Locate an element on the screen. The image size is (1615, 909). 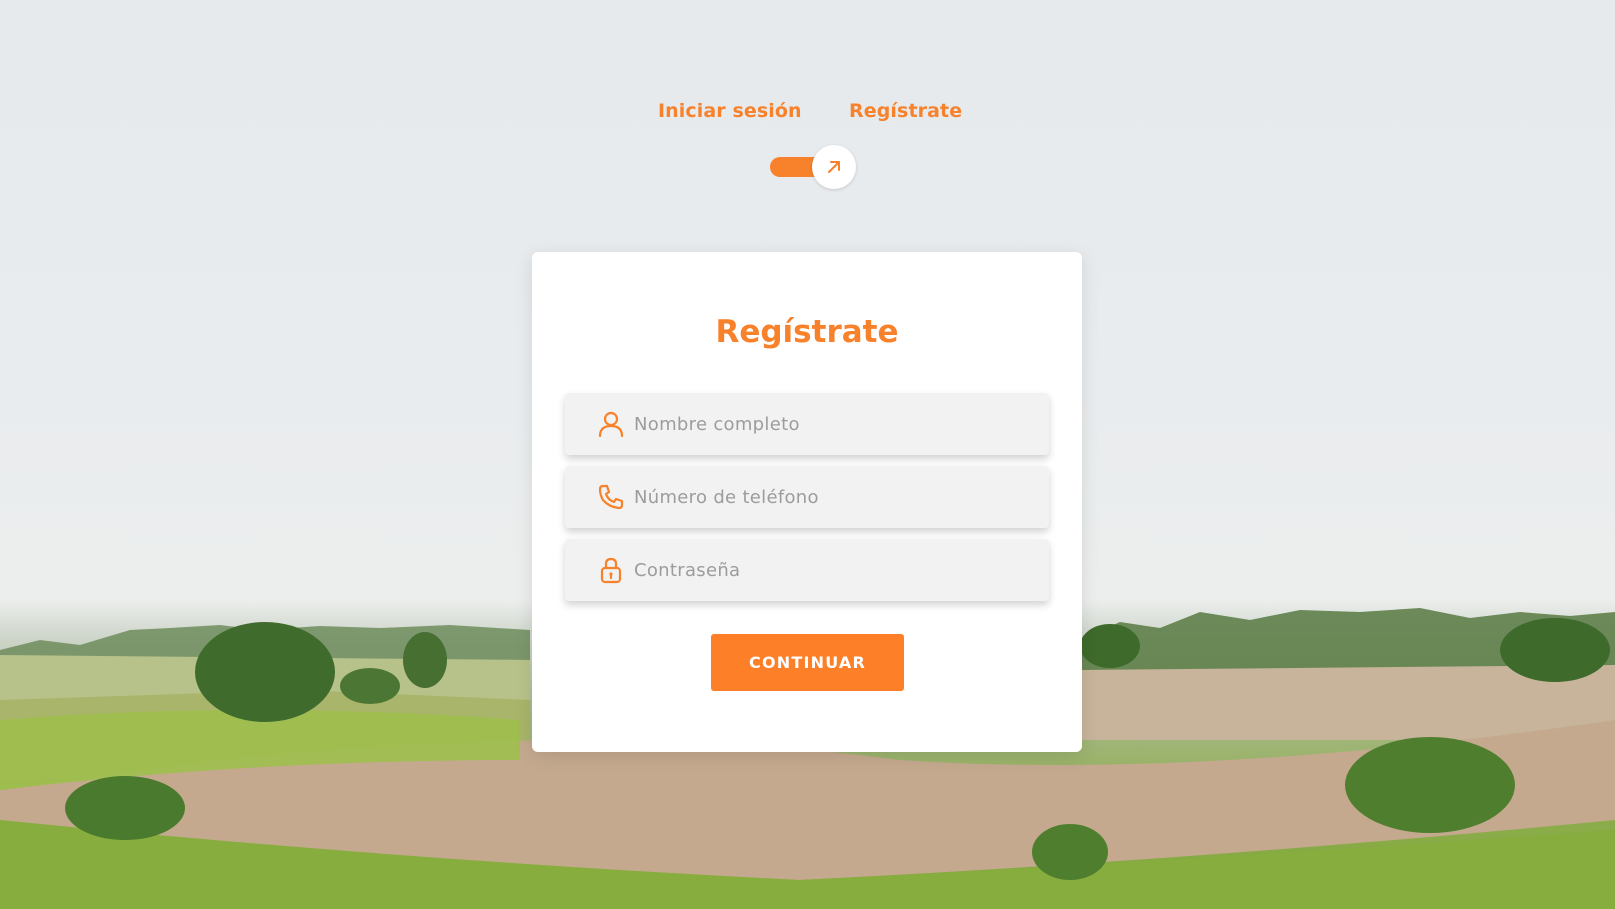
user-icon is located at coordinates (611, 424).